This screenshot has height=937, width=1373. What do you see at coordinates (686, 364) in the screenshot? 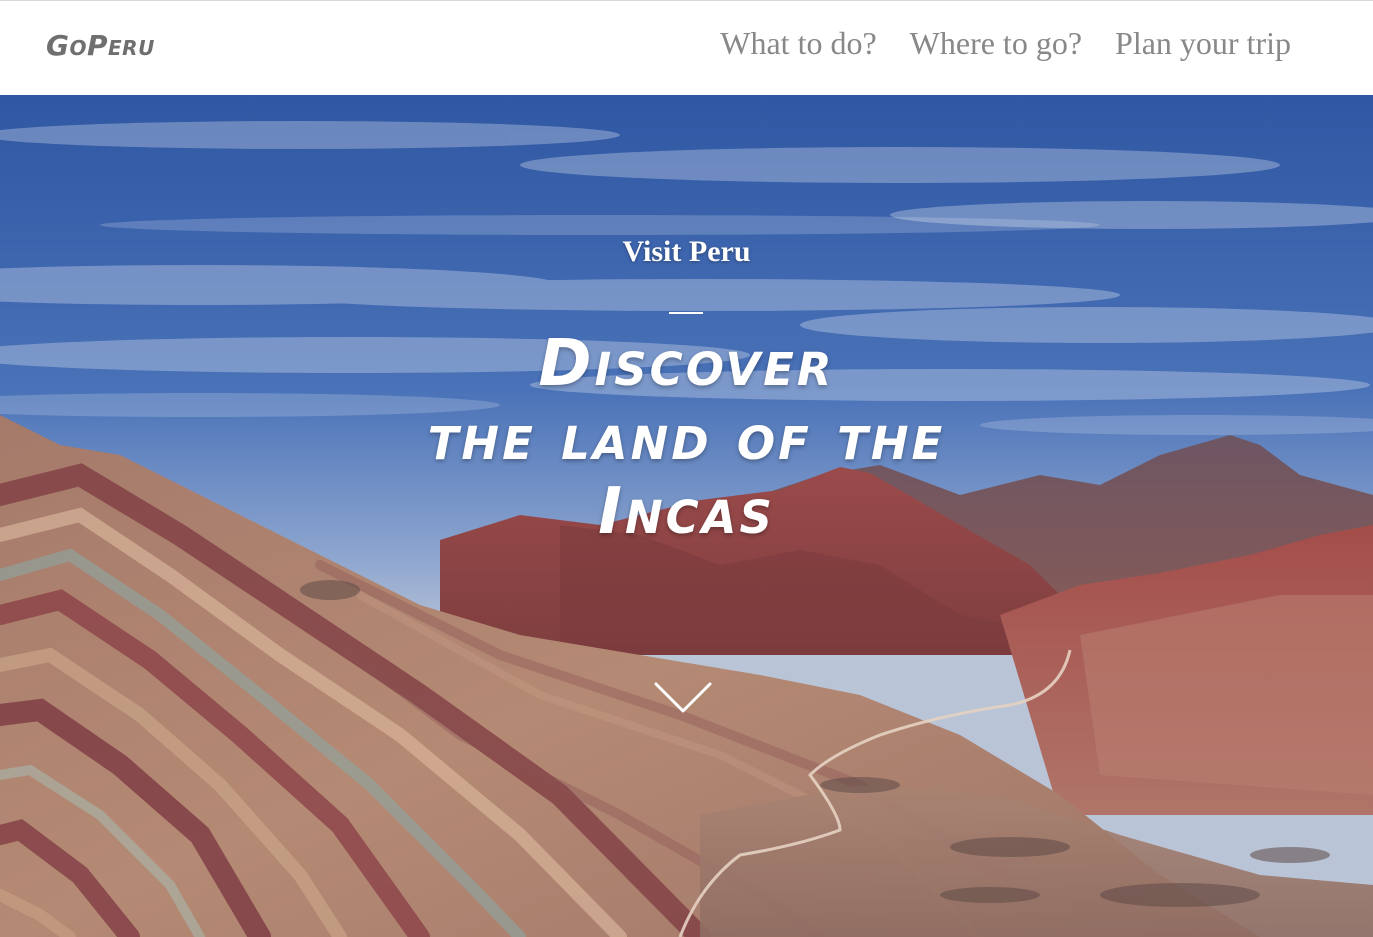
I see `hero-title-line-1: Discover` at bounding box center [686, 364].